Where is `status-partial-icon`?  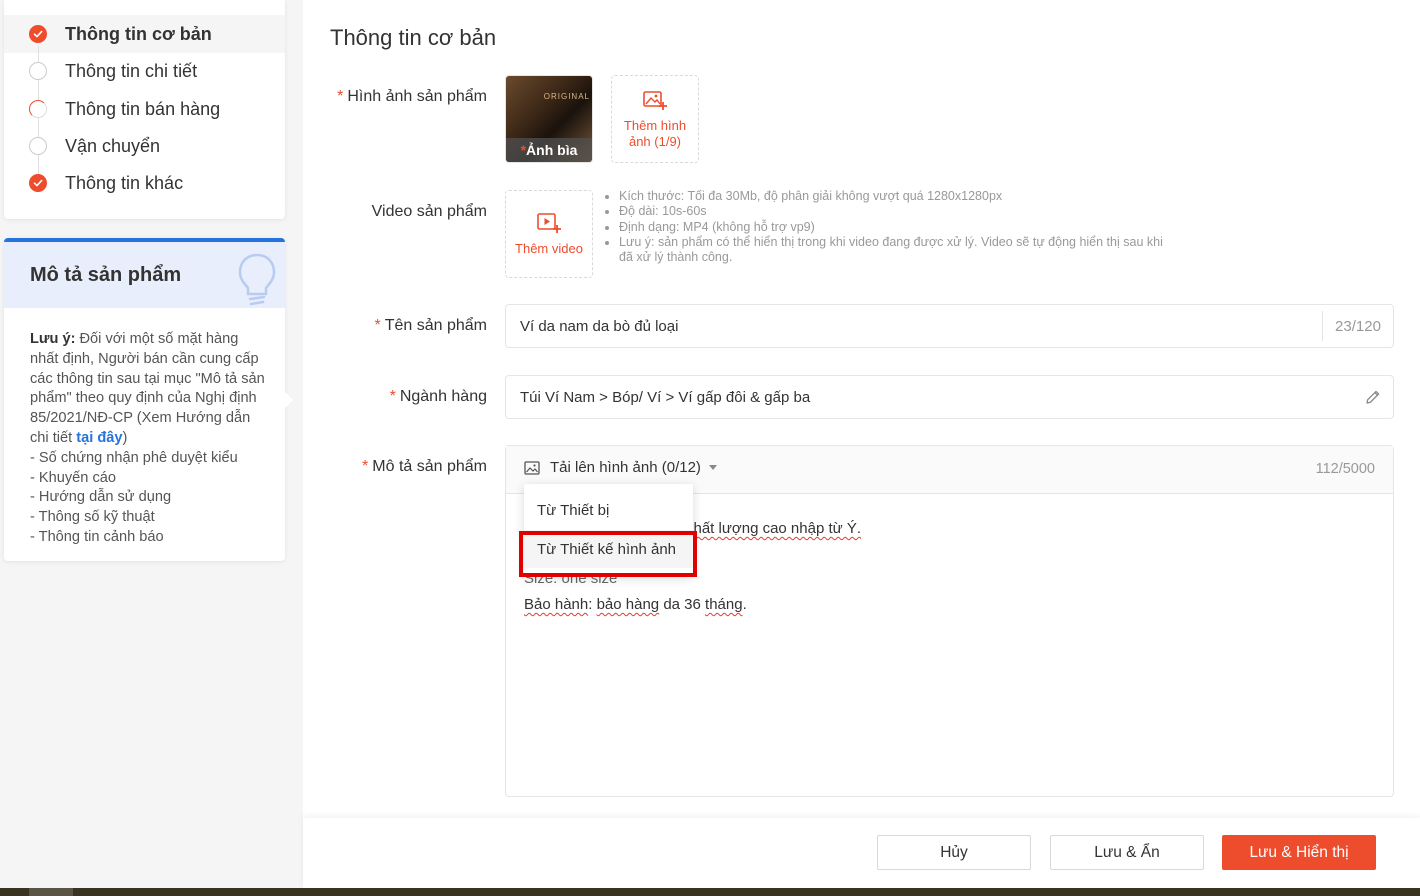
status-partial-icon is located at coordinates (38, 109).